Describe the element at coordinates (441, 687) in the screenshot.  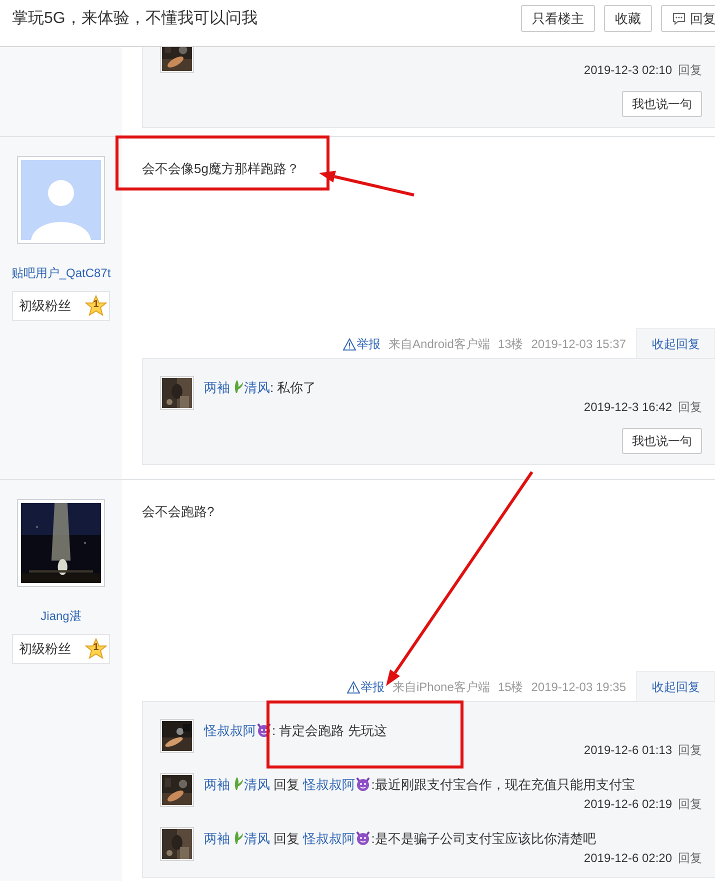
I see `post-source: 来自iPhone客户端` at that location.